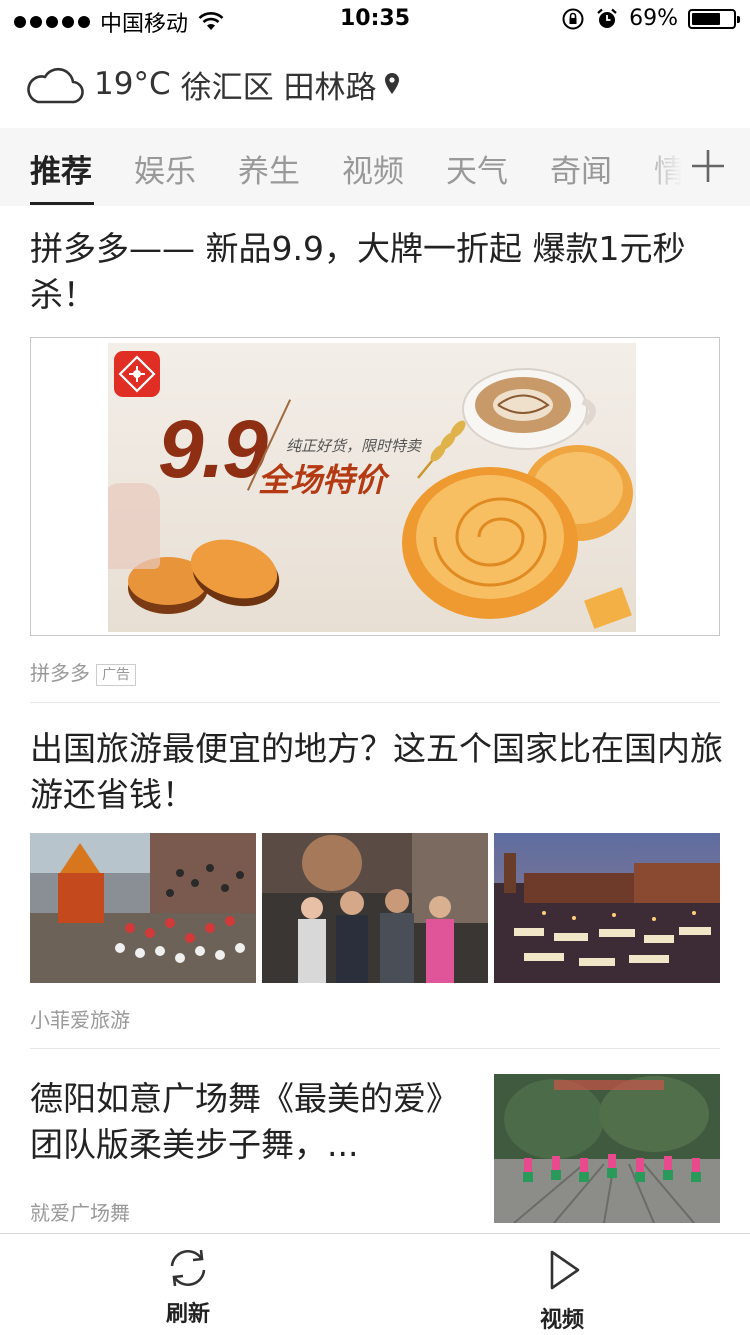 This screenshot has width=750, height=1335. I want to click on tab-video: 视频, so click(373, 168).